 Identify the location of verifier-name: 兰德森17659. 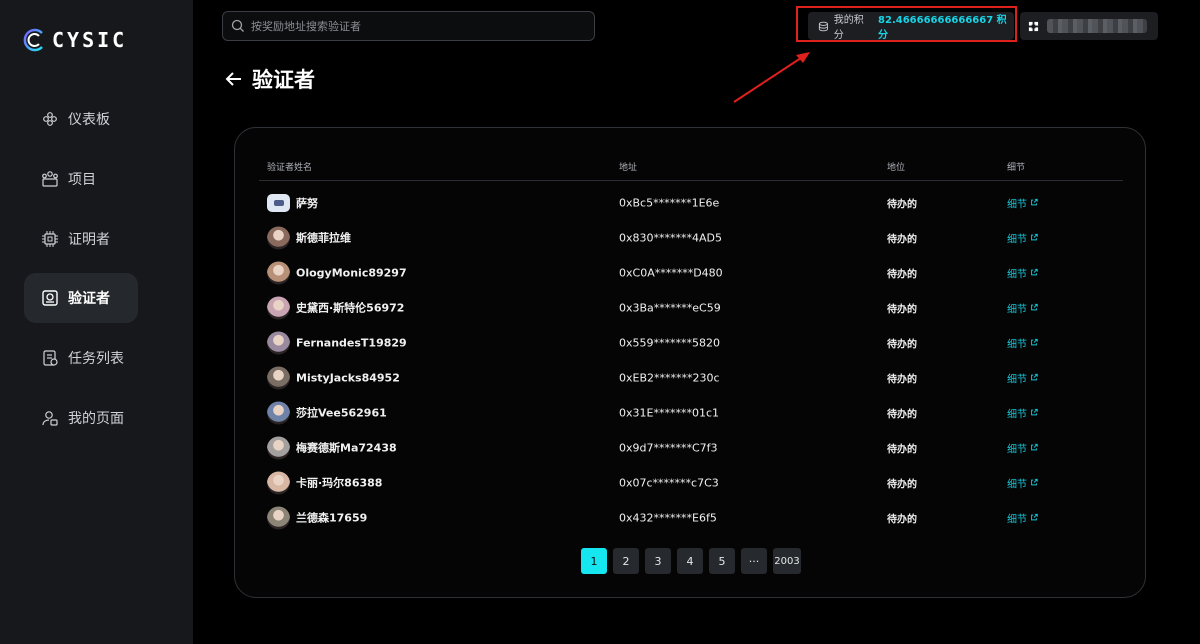
(332, 518).